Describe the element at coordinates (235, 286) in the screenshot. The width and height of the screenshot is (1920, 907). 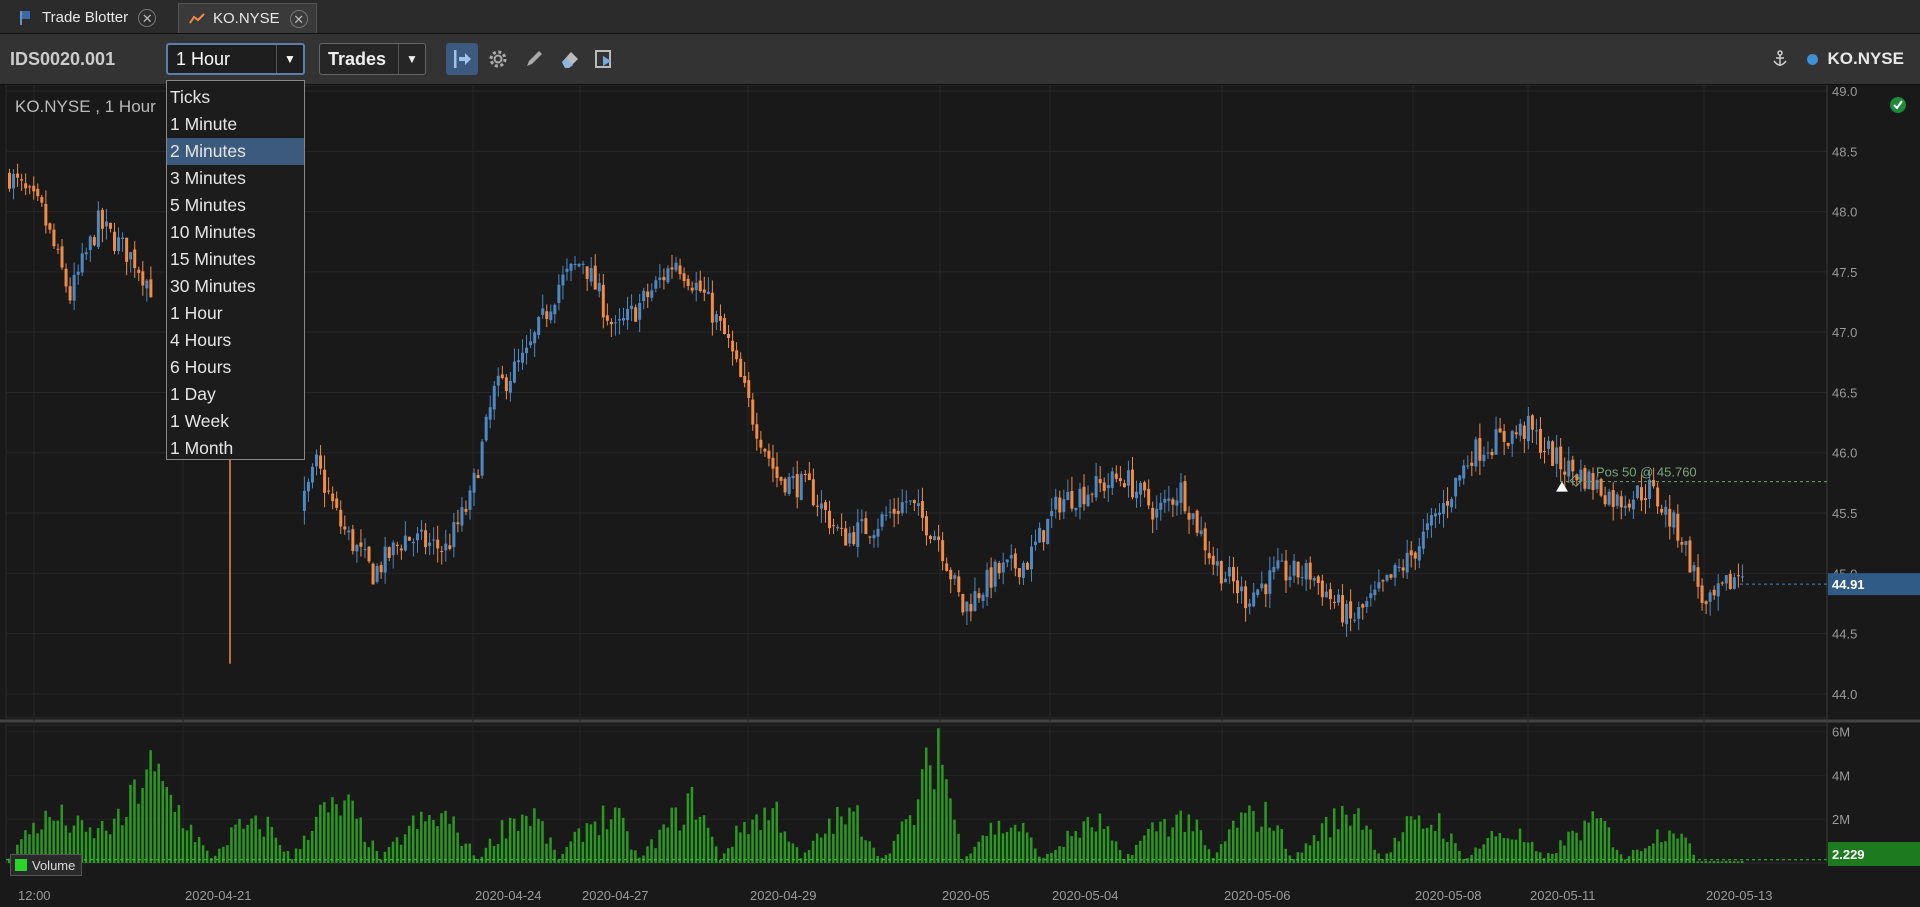
I see `interval-option: 30 Minutes` at that location.